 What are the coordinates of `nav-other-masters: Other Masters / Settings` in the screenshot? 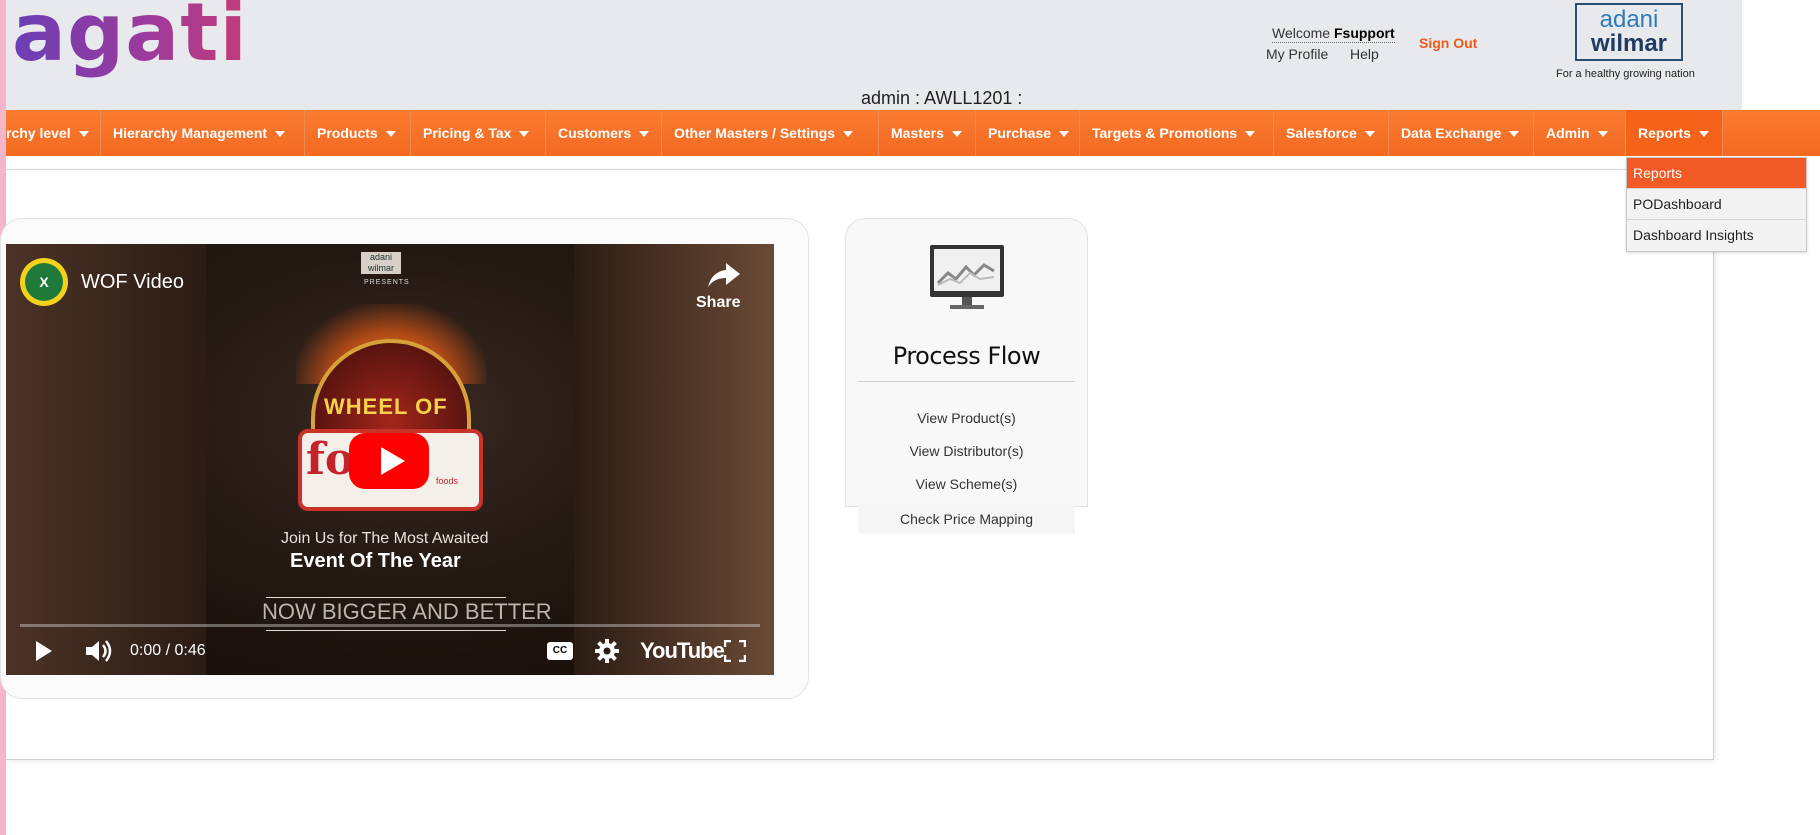 It's located at (770, 133).